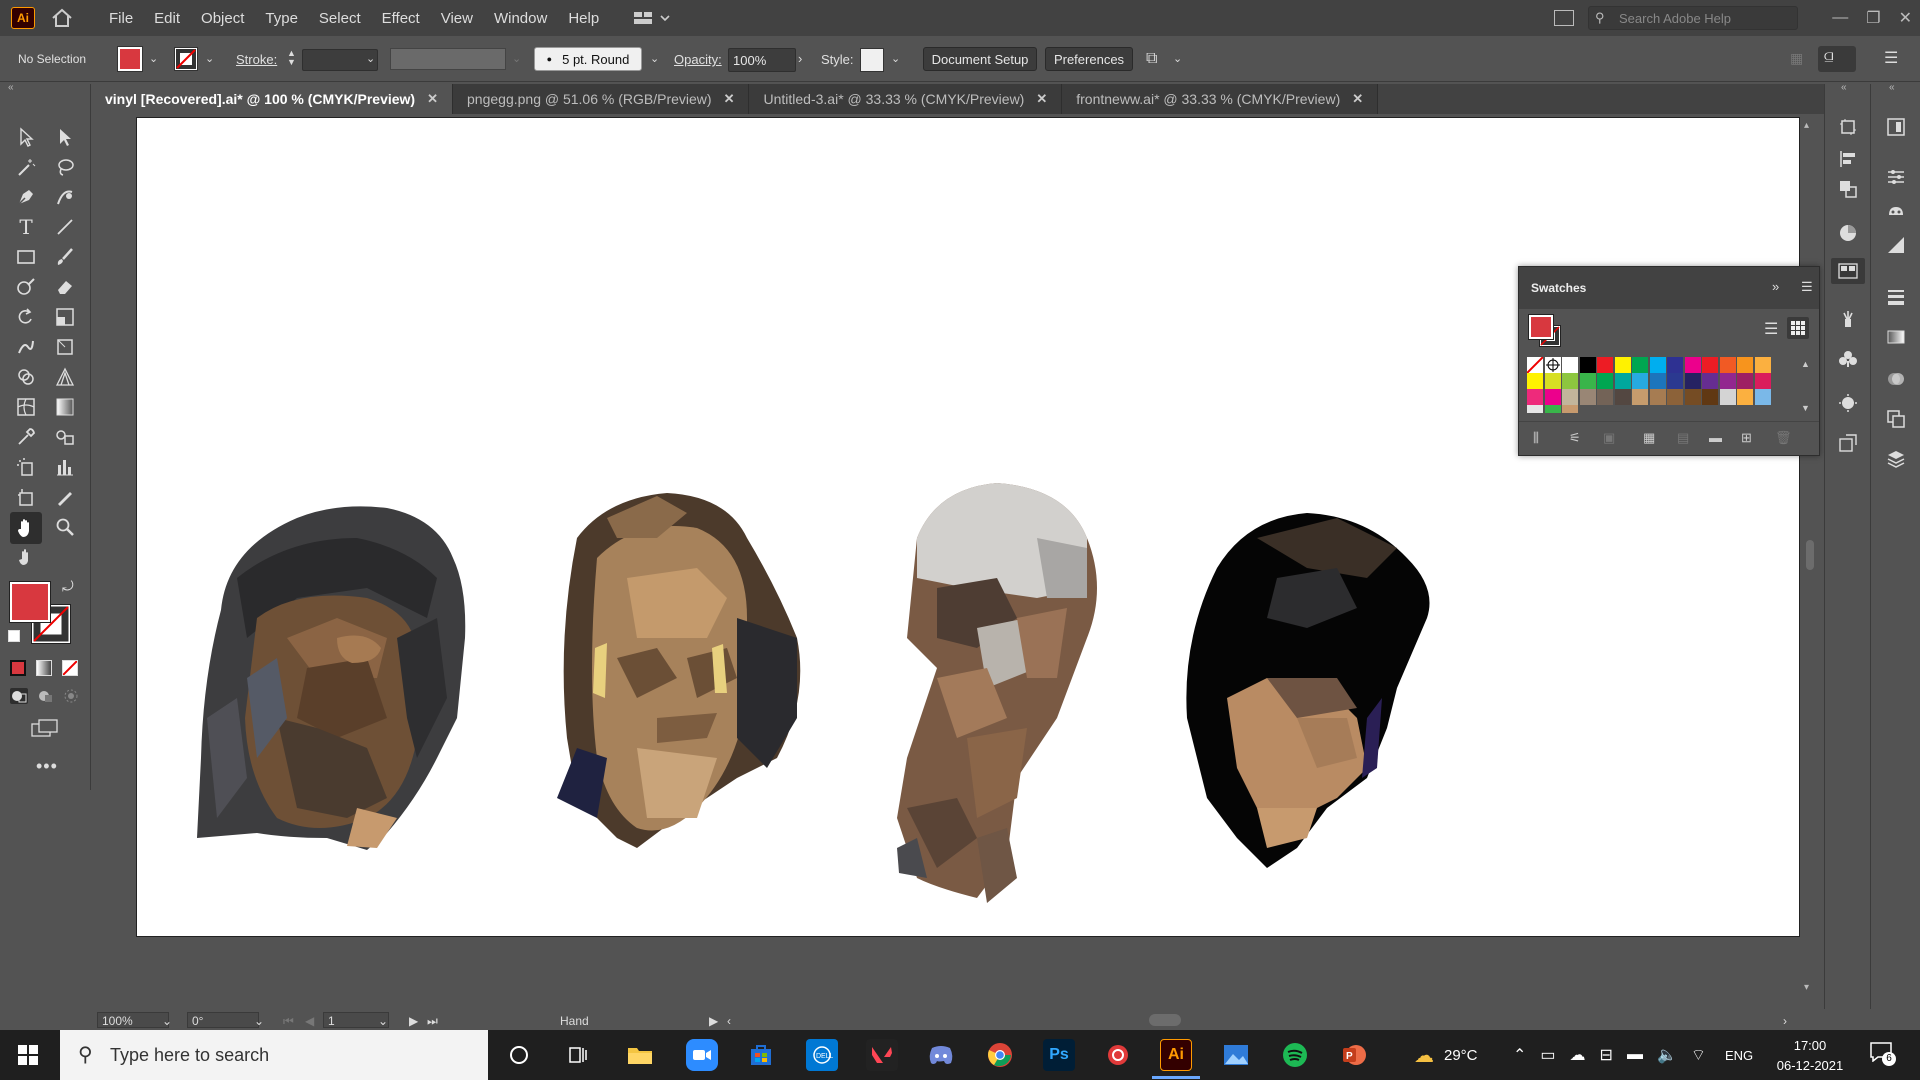 This screenshot has width=1920, height=1080. What do you see at coordinates (65, 227) in the screenshot?
I see `line-segment-tool-icon` at bounding box center [65, 227].